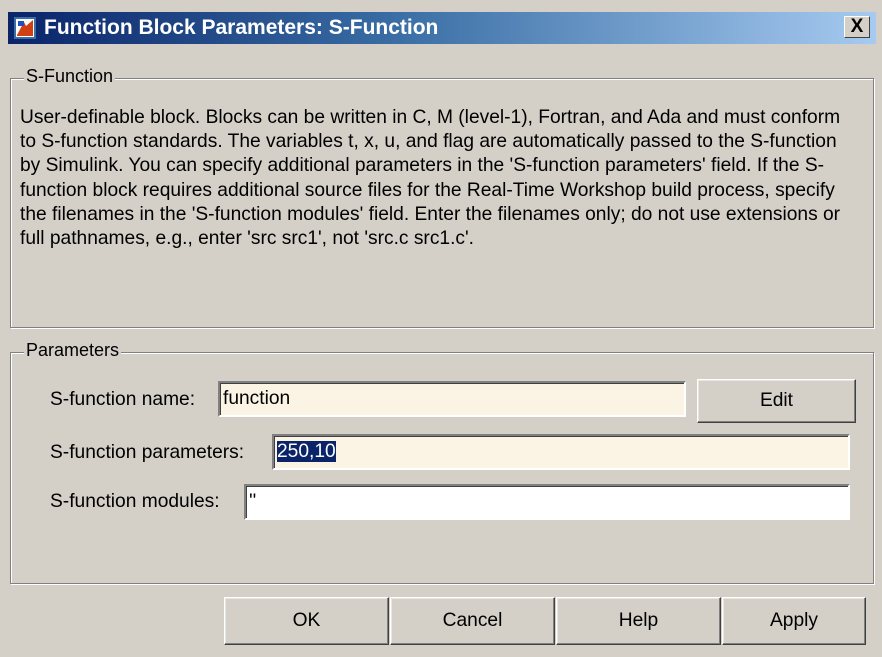  What do you see at coordinates (306, 451) in the screenshot?
I see `parameters-selected-text: 250,10` at bounding box center [306, 451].